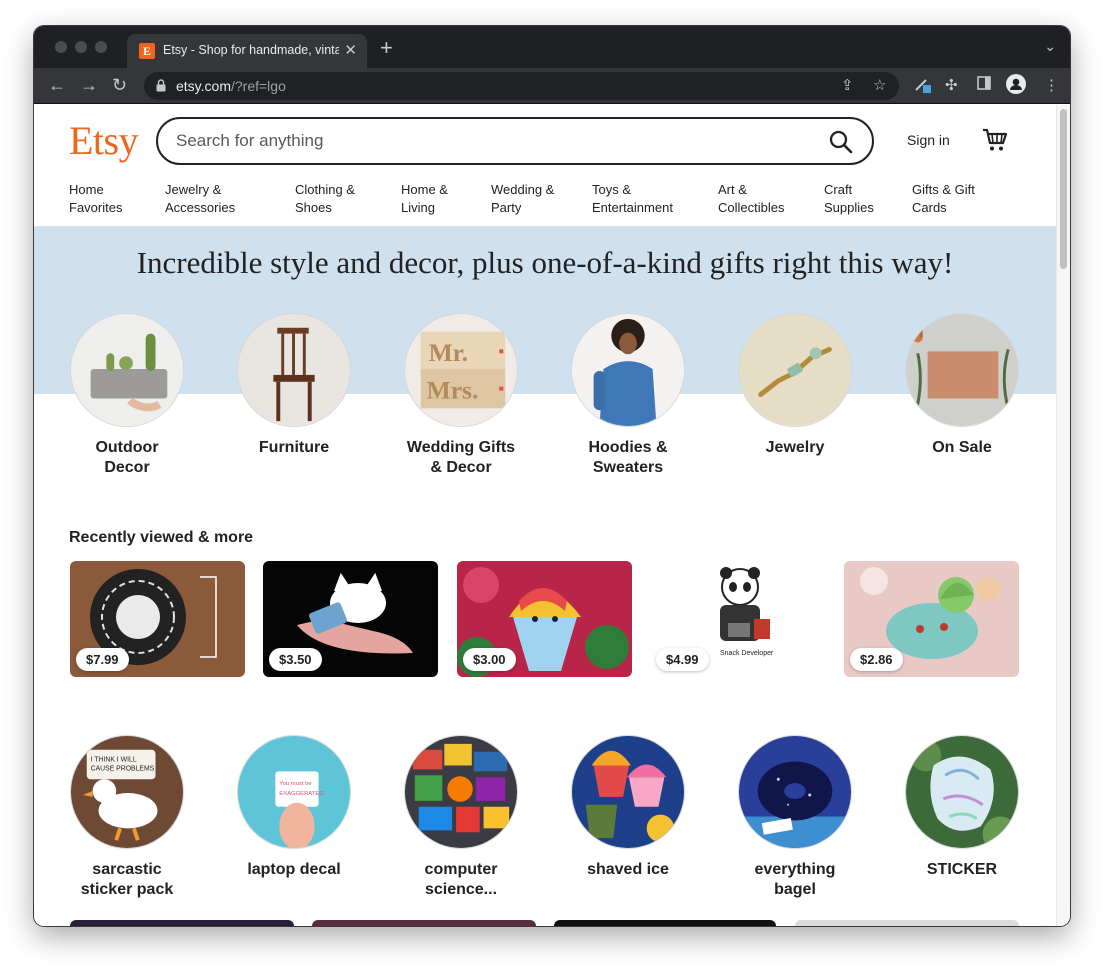 This screenshot has width=1104, height=969. Describe the element at coordinates (61, 47) in the screenshot. I see `close-window-button` at that location.